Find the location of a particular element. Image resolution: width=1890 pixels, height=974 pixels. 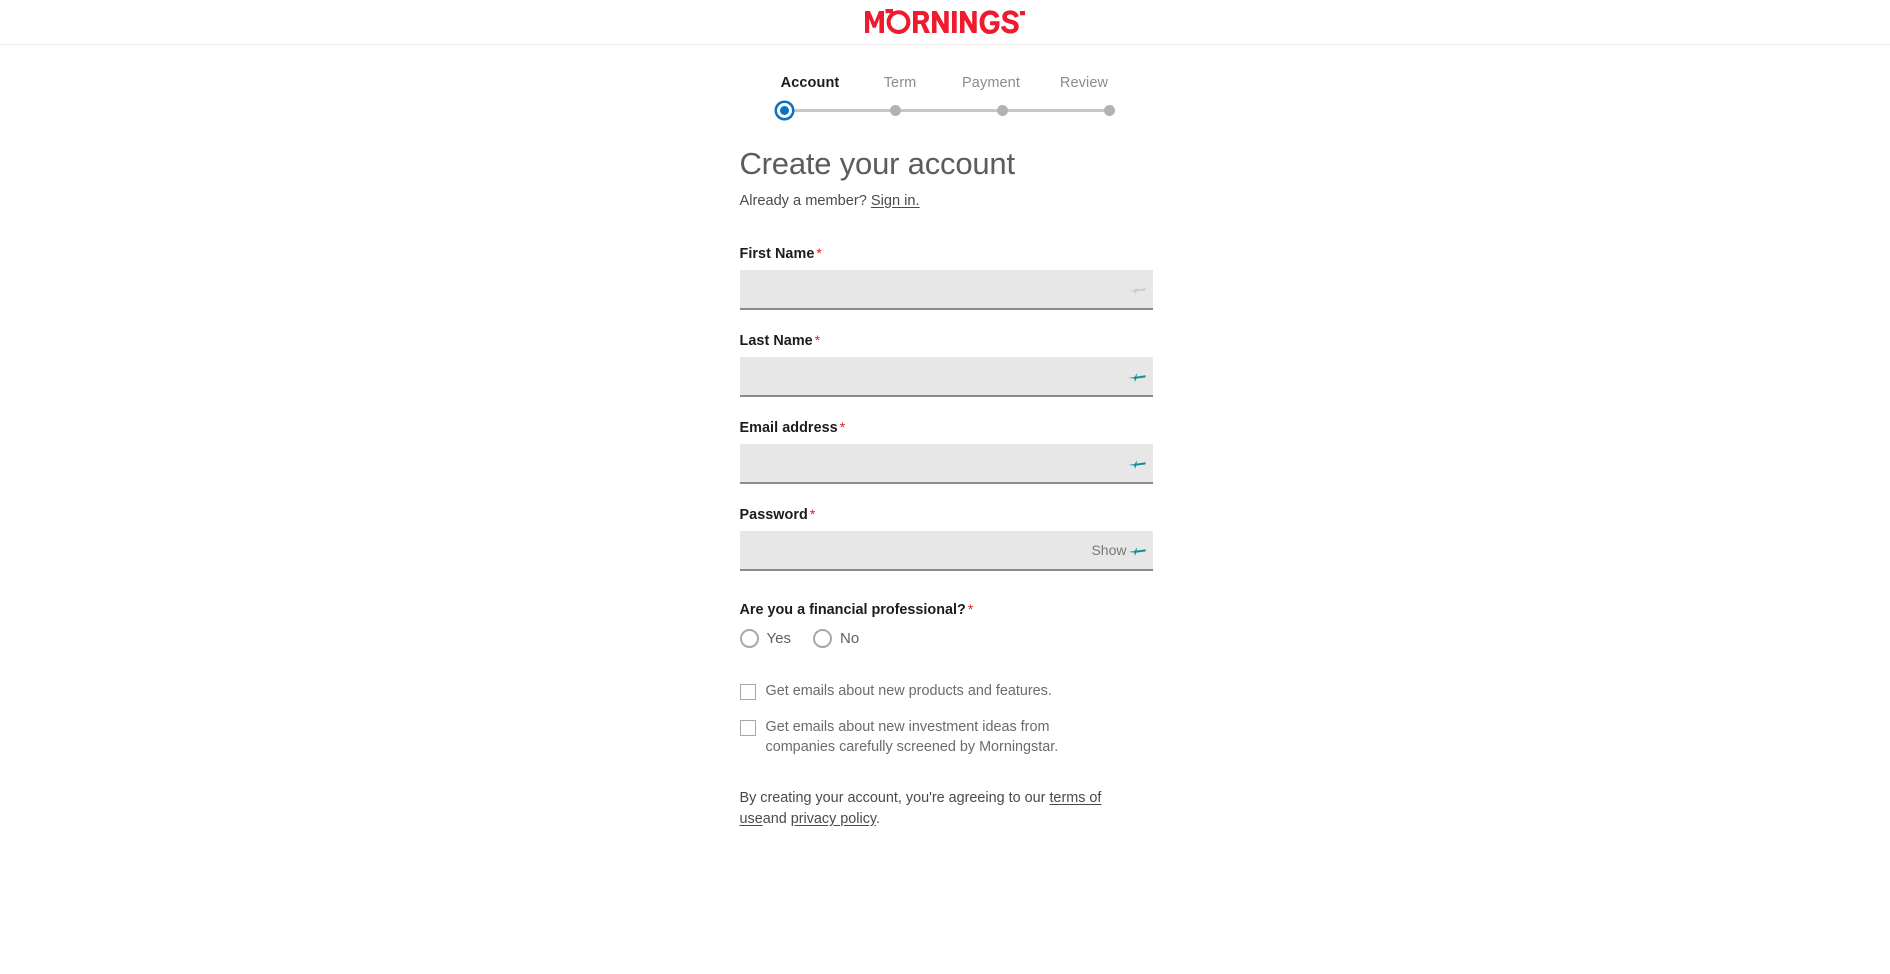

checkbox-box-investment-emails is located at coordinates (747, 727).